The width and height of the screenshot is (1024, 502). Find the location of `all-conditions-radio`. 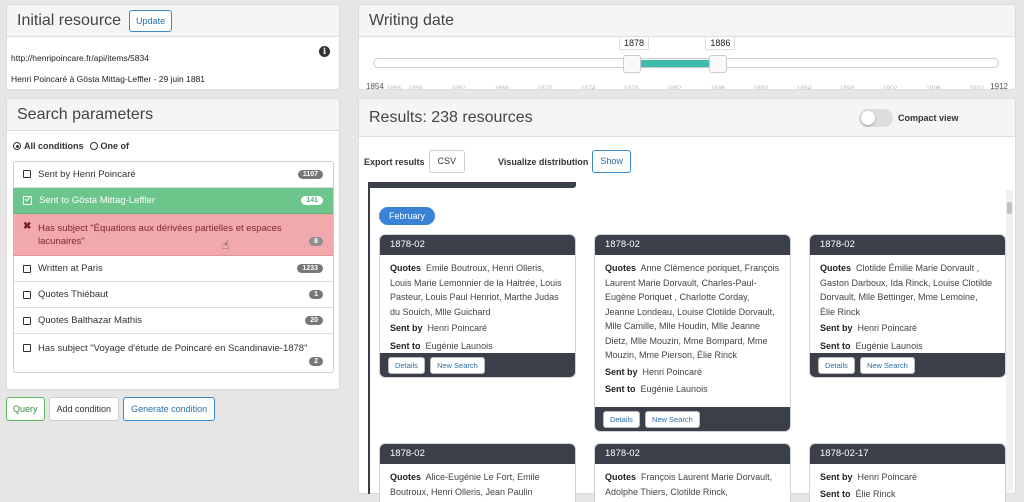

all-conditions-radio is located at coordinates (17, 146).